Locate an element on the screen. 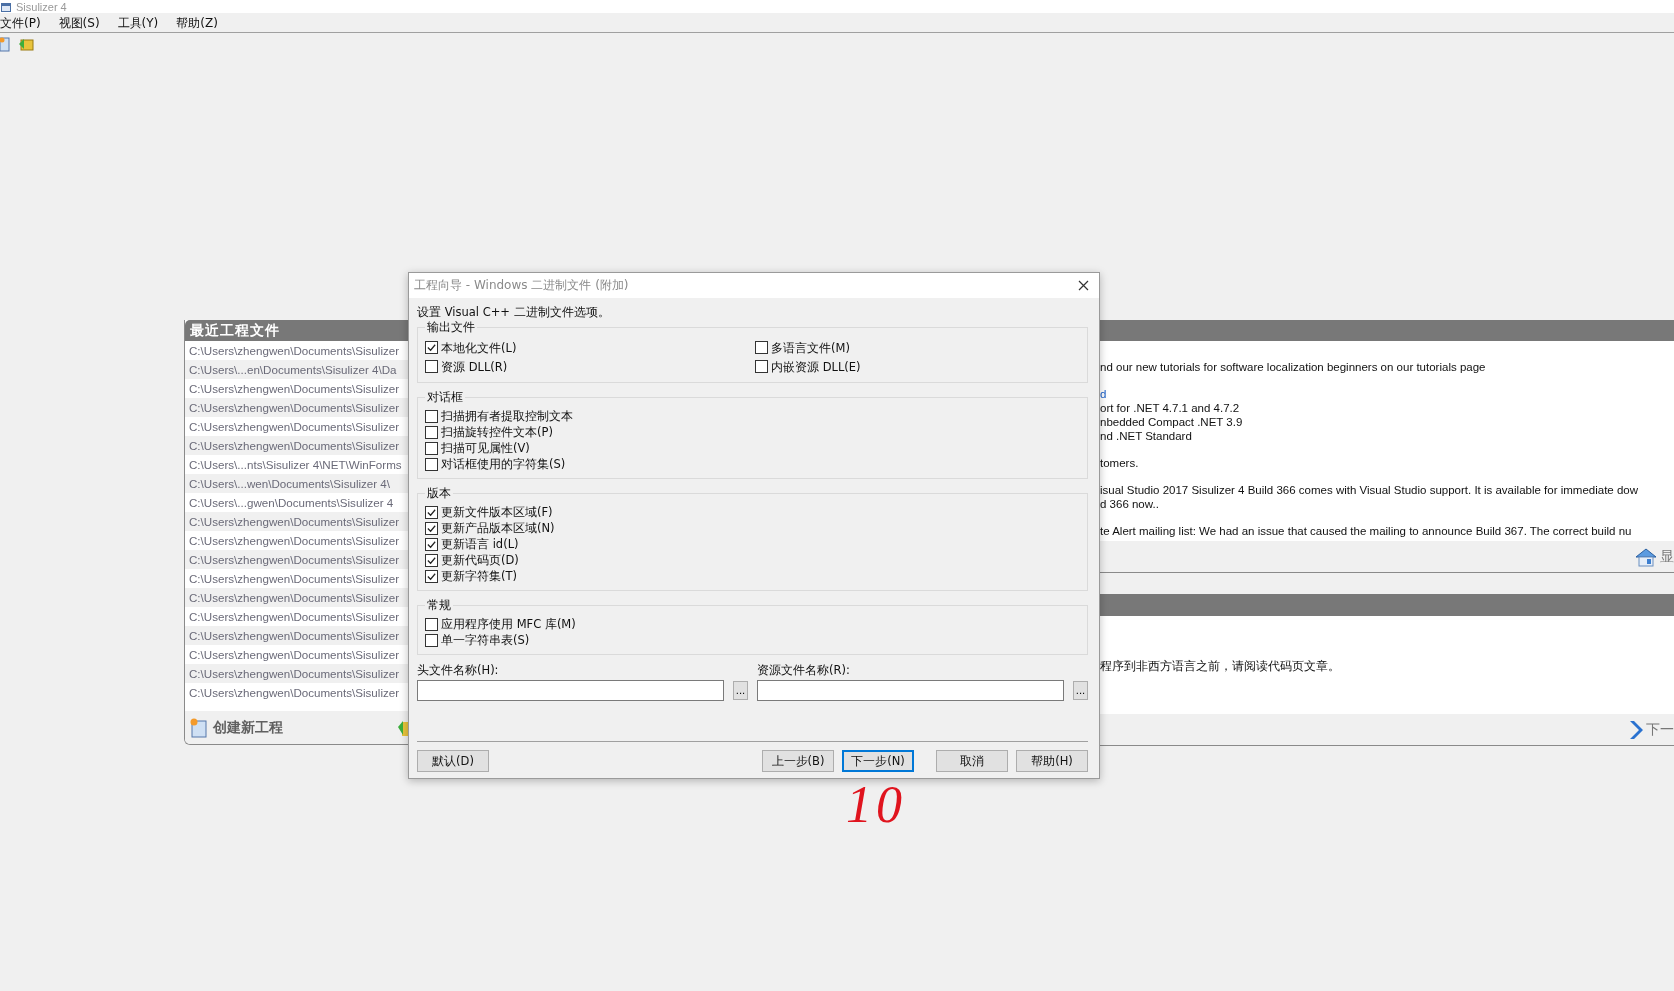  create-project-link: 创建新工程 is located at coordinates (236, 727).